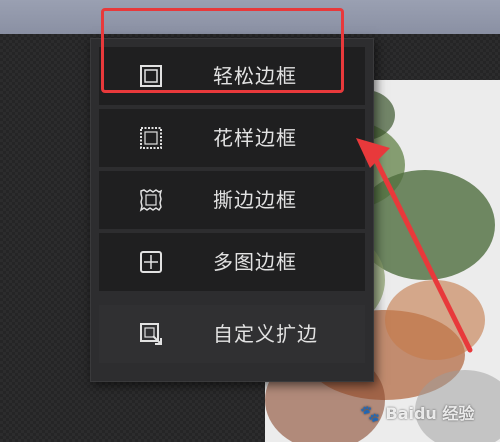 The width and height of the screenshot is (500, 442). I want to click on watermark-text: Baidu 经验, so click(430, 413).